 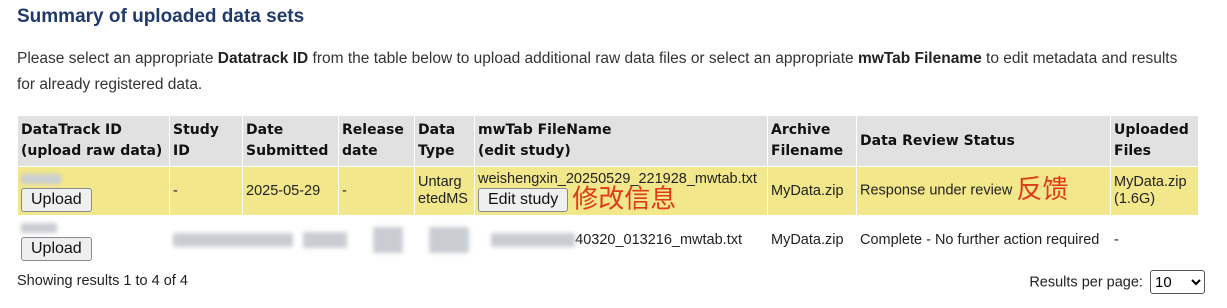 What do you see at coordinates (983, 141) in the screenshot?
I see `header-data-review-status: Data Review Status` at bounding box center [983, 141].